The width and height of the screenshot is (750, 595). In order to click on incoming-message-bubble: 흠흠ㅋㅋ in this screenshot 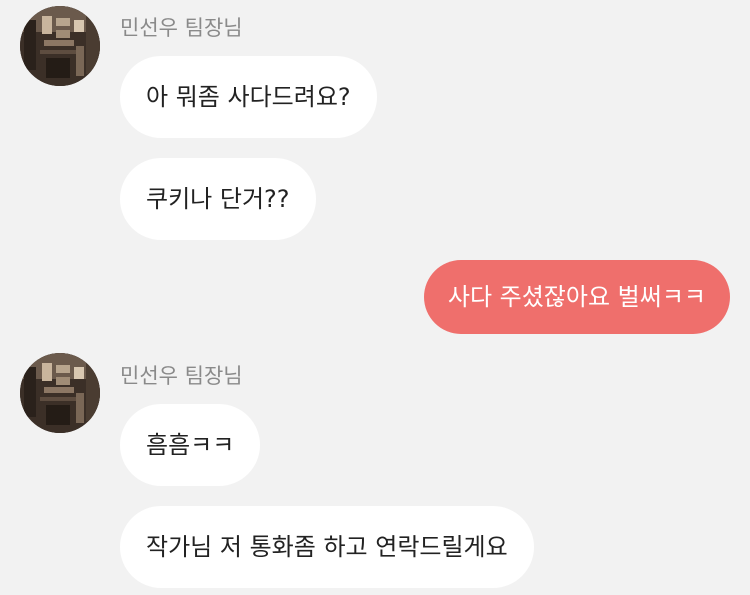, I will do `click(190, 445)`.